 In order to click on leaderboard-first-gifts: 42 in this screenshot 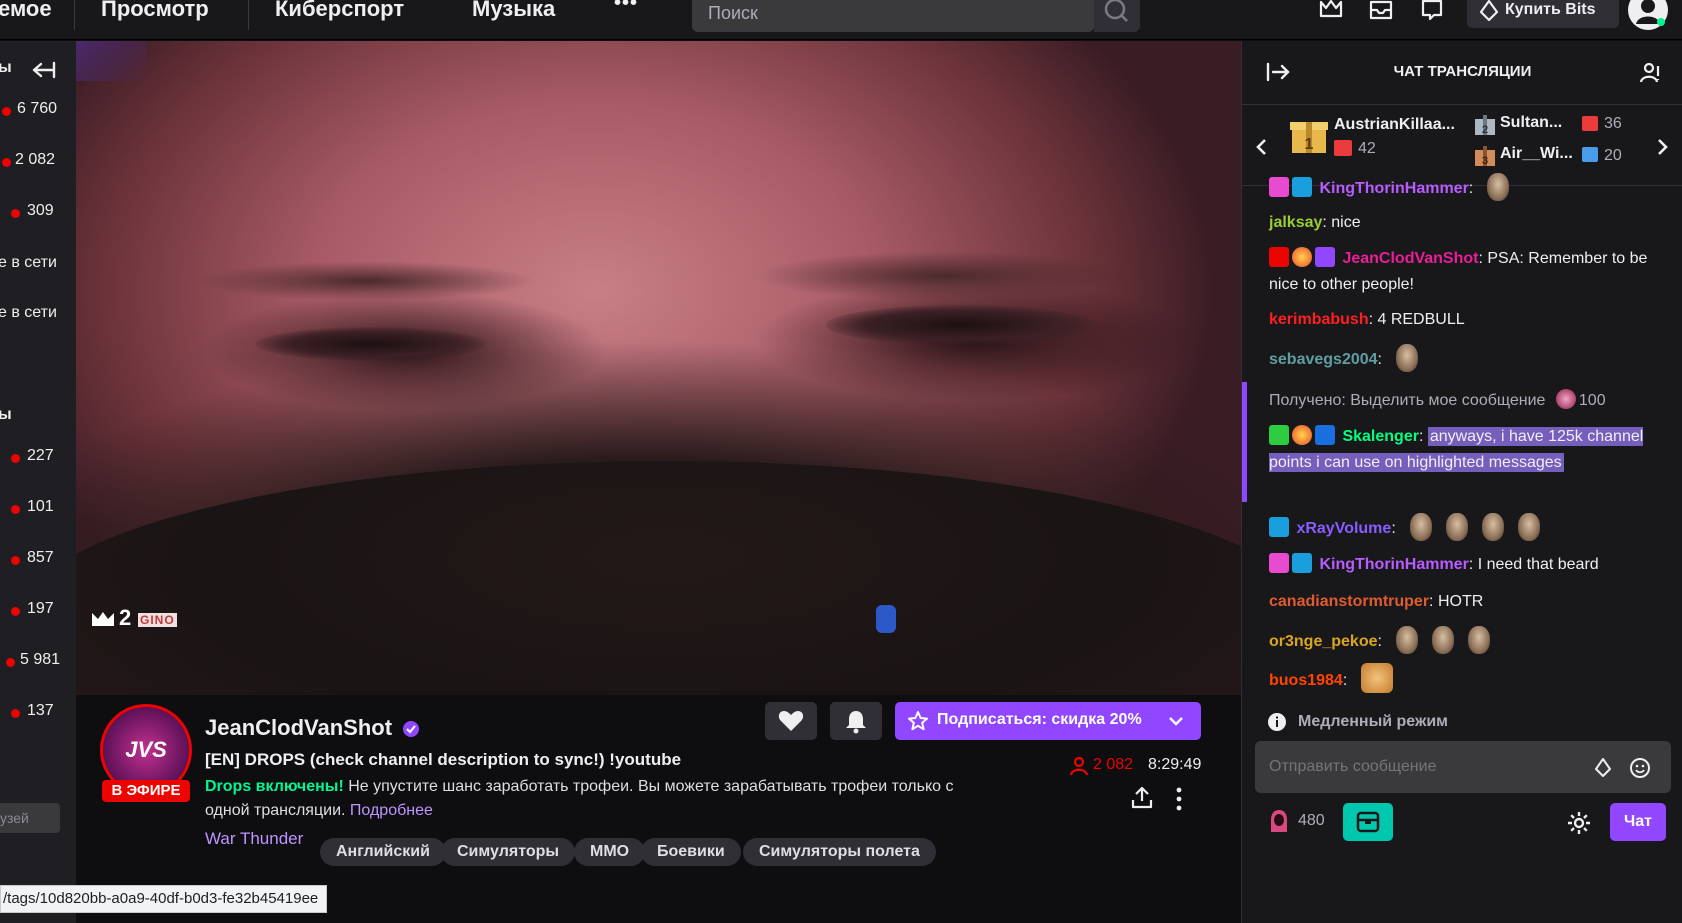, I will do `click(1367, 148)`.